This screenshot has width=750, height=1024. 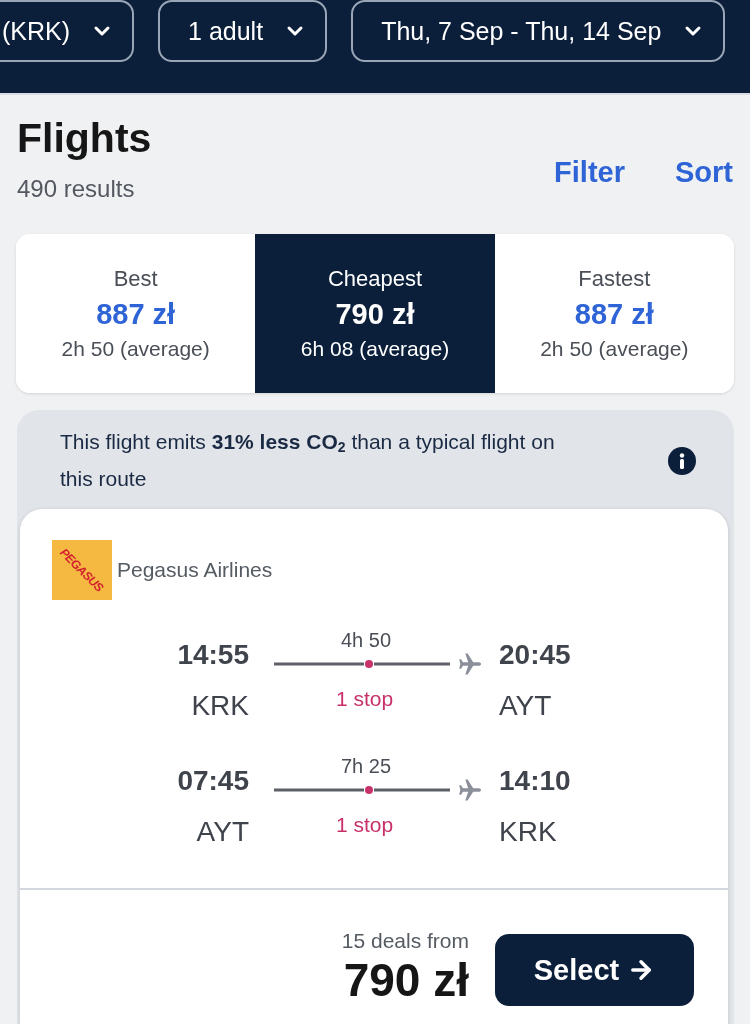 I want to click on filter-link: Filter, so click(x=589, y=172).